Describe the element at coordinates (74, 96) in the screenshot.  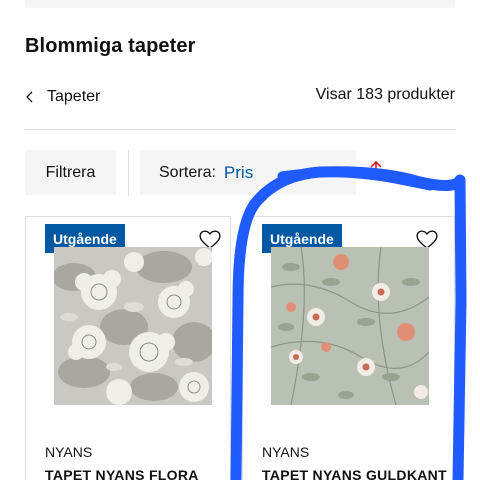
I see `breadcrumb-label: Tapeter` at that location.